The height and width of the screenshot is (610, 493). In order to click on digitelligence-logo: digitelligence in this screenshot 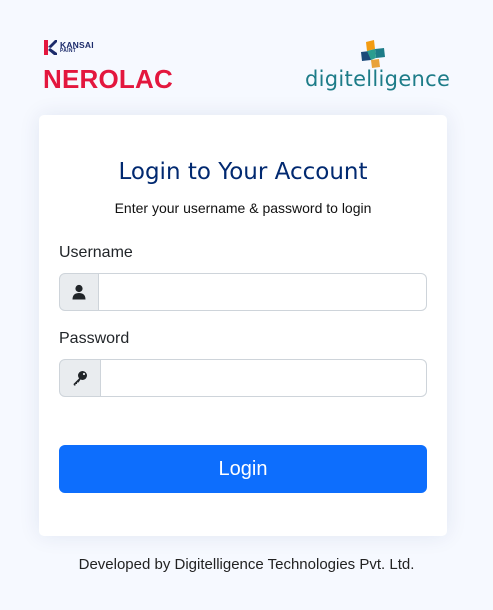, I will do `click(378, 79)`.